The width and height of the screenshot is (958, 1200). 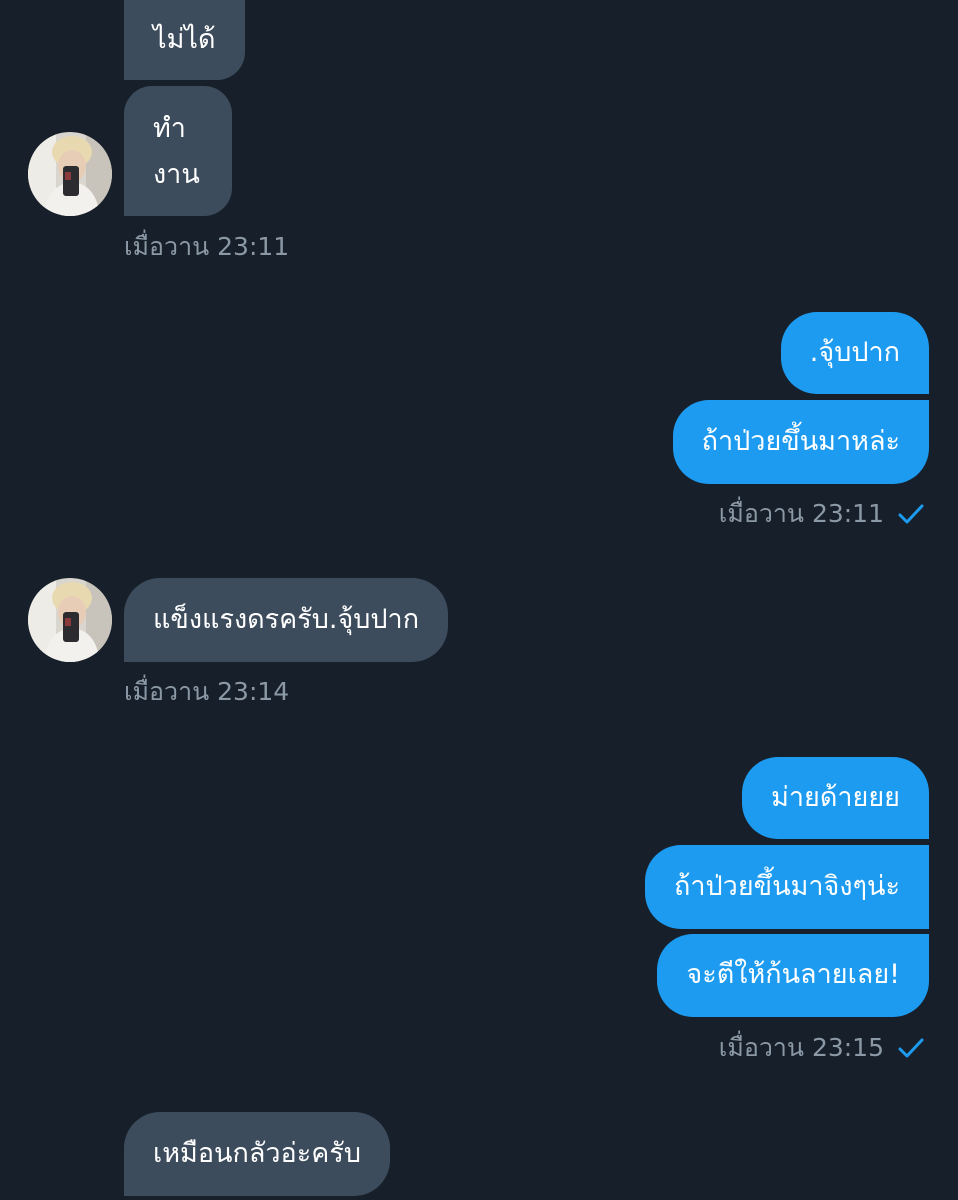 I want to click on received-message: แข็งแรงดรครับ.จุ้บปาก, so click(x=286, y=620).